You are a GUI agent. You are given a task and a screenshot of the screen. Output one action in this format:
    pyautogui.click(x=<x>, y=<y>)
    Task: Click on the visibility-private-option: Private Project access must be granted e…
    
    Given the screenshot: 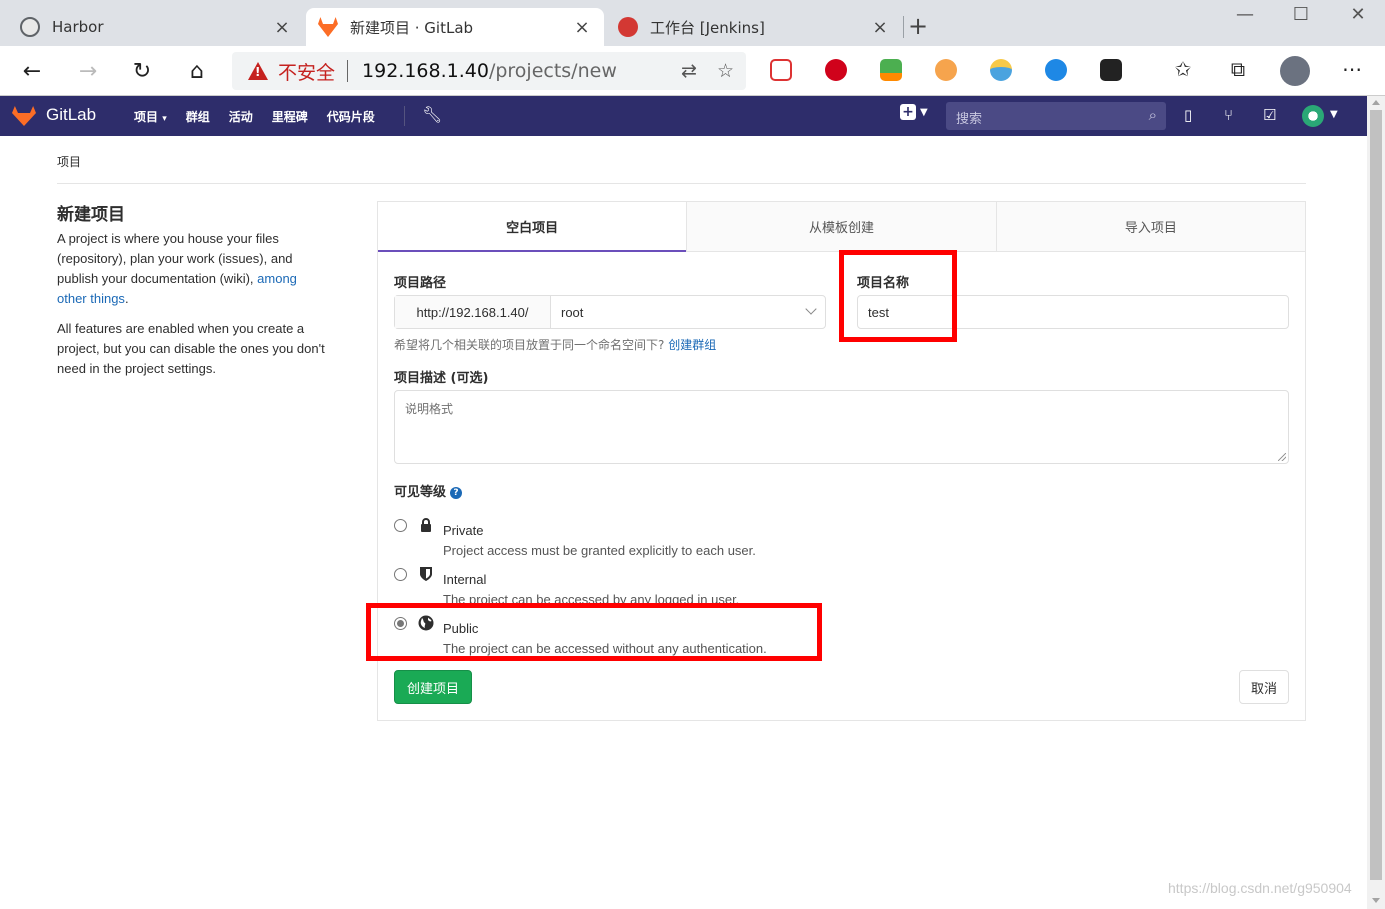 What is the action you would take?
    pyautogui.click(x=694, y=540)
    